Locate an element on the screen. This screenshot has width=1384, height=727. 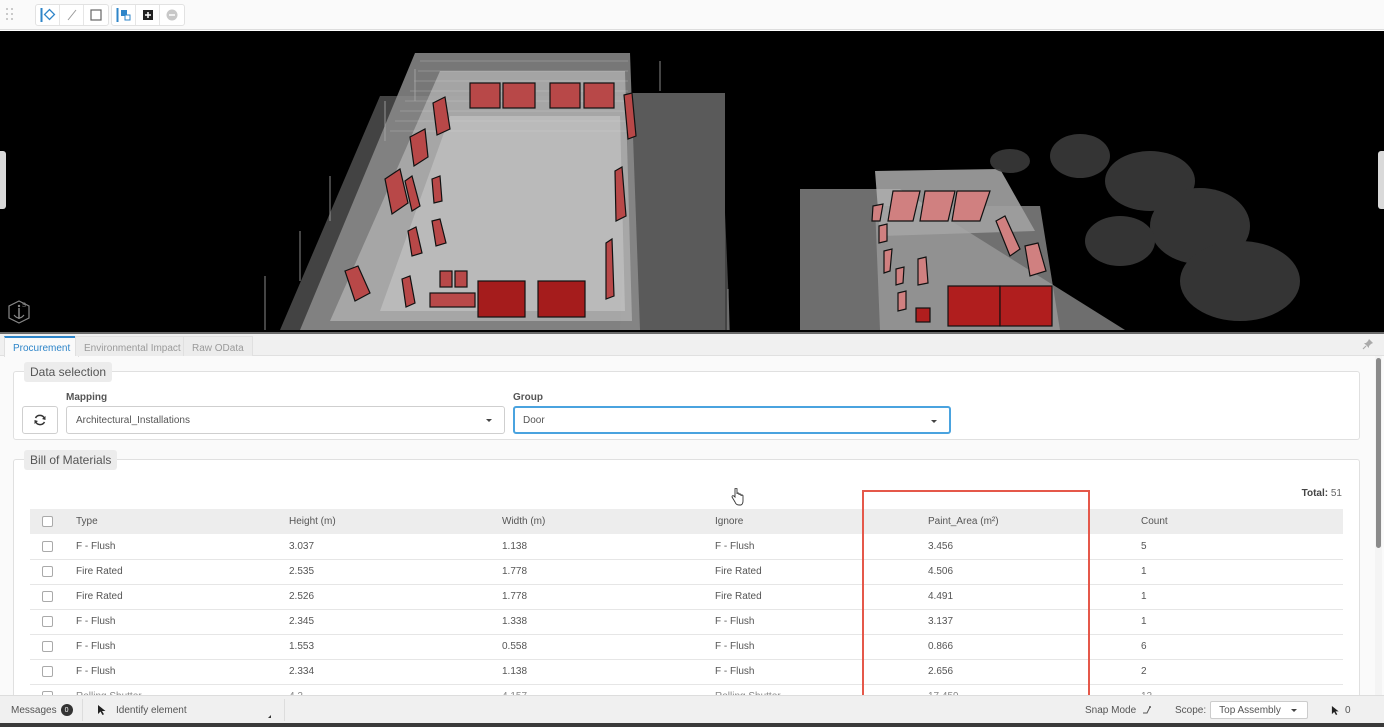
snap-icon is located at coordinates (1147, 710).